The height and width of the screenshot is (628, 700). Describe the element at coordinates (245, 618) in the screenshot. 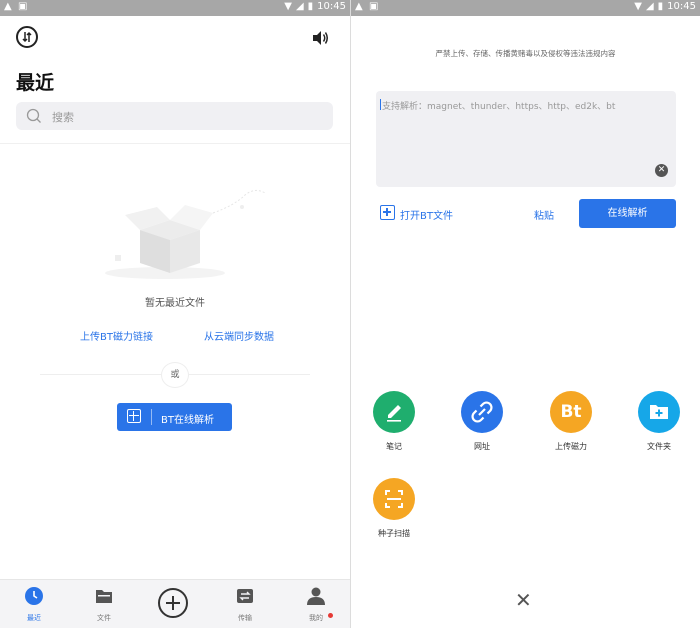

I see `tab-label: 传输` at that location.